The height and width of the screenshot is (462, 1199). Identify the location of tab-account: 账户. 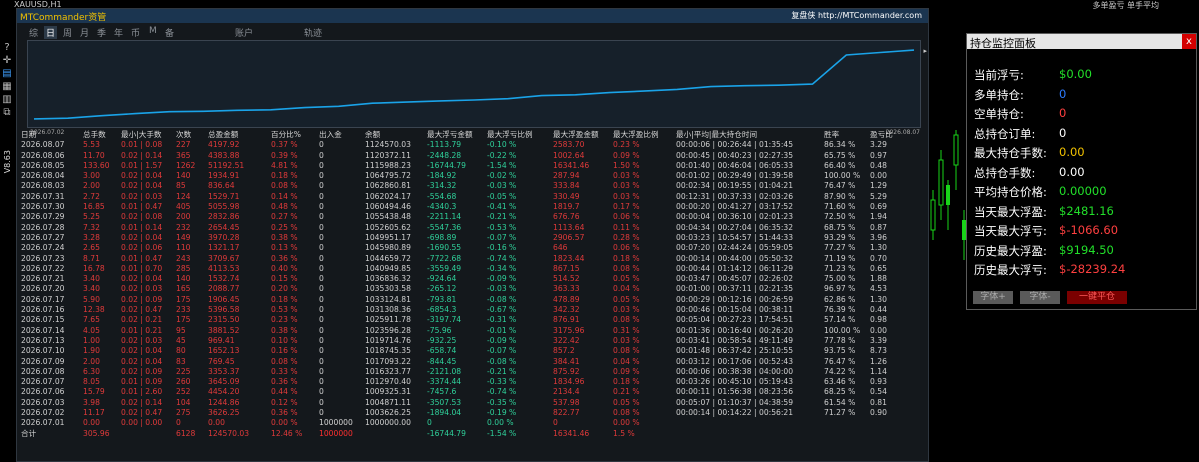
(244, 32).